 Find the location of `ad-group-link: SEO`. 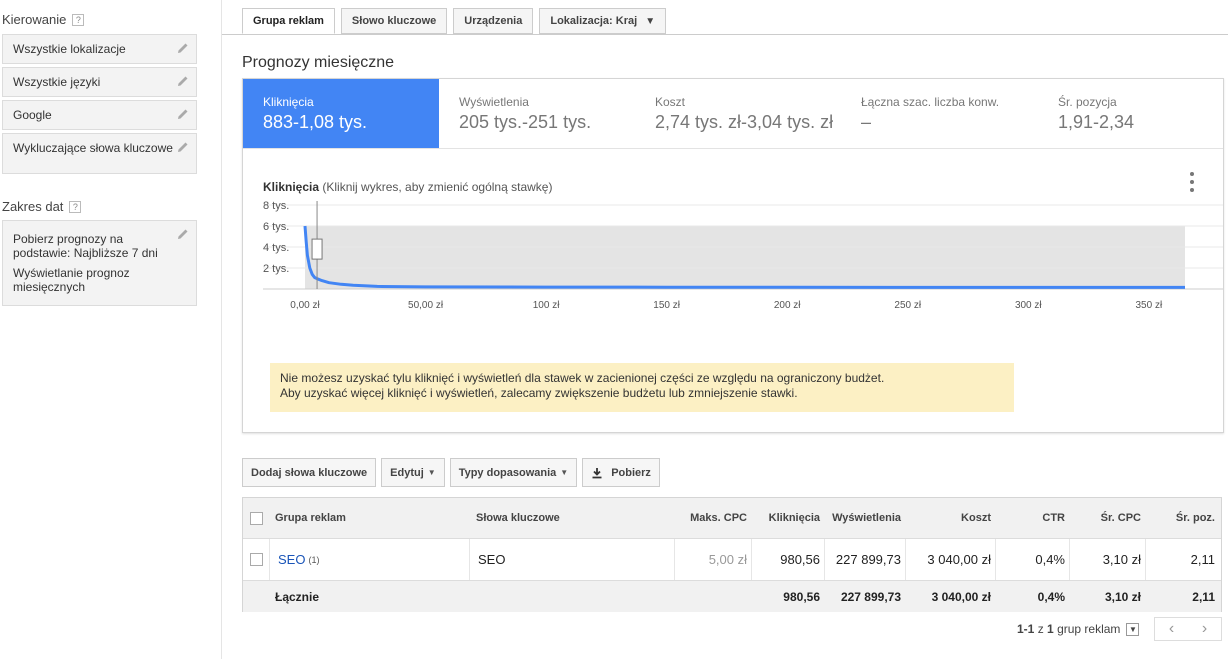

ad-group-link: SEO is located at coordinates (291, 559).